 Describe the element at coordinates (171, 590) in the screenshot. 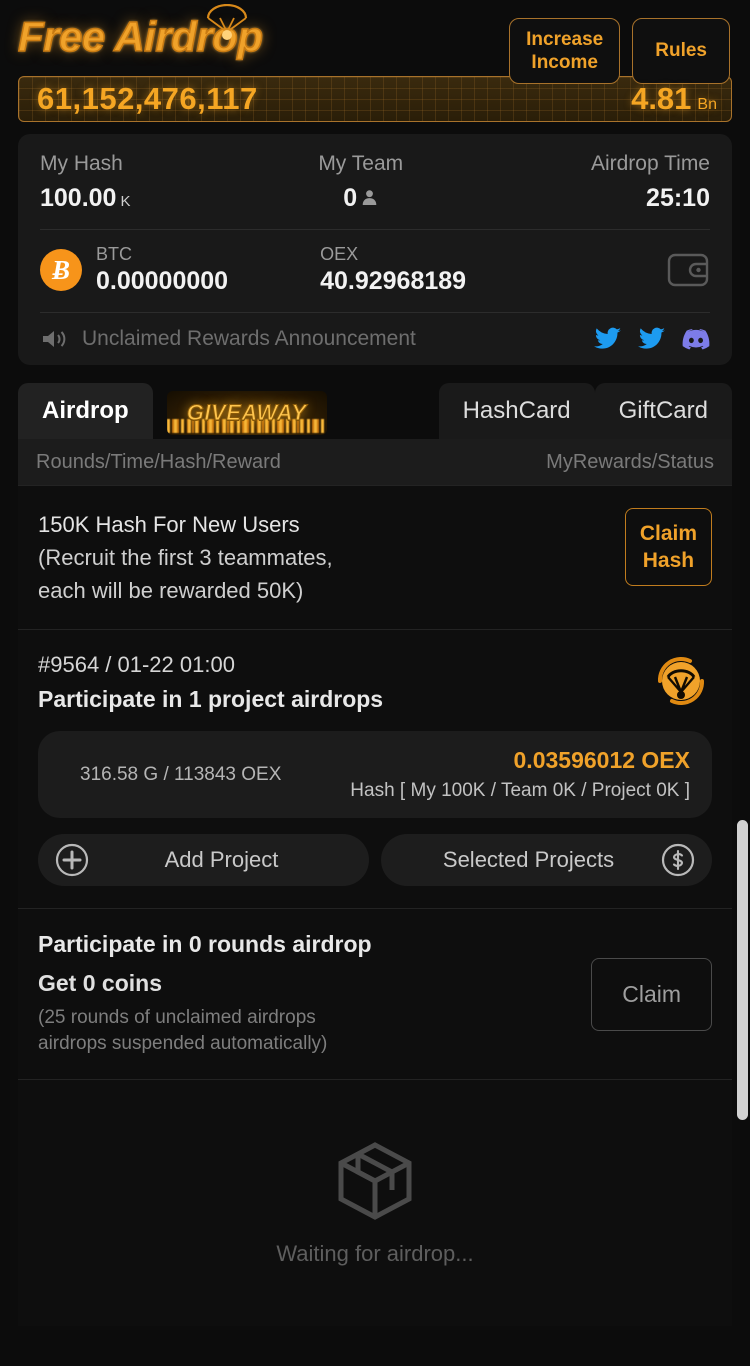

I see `promo-line-3: each will be rewarded 50K)` at that location.